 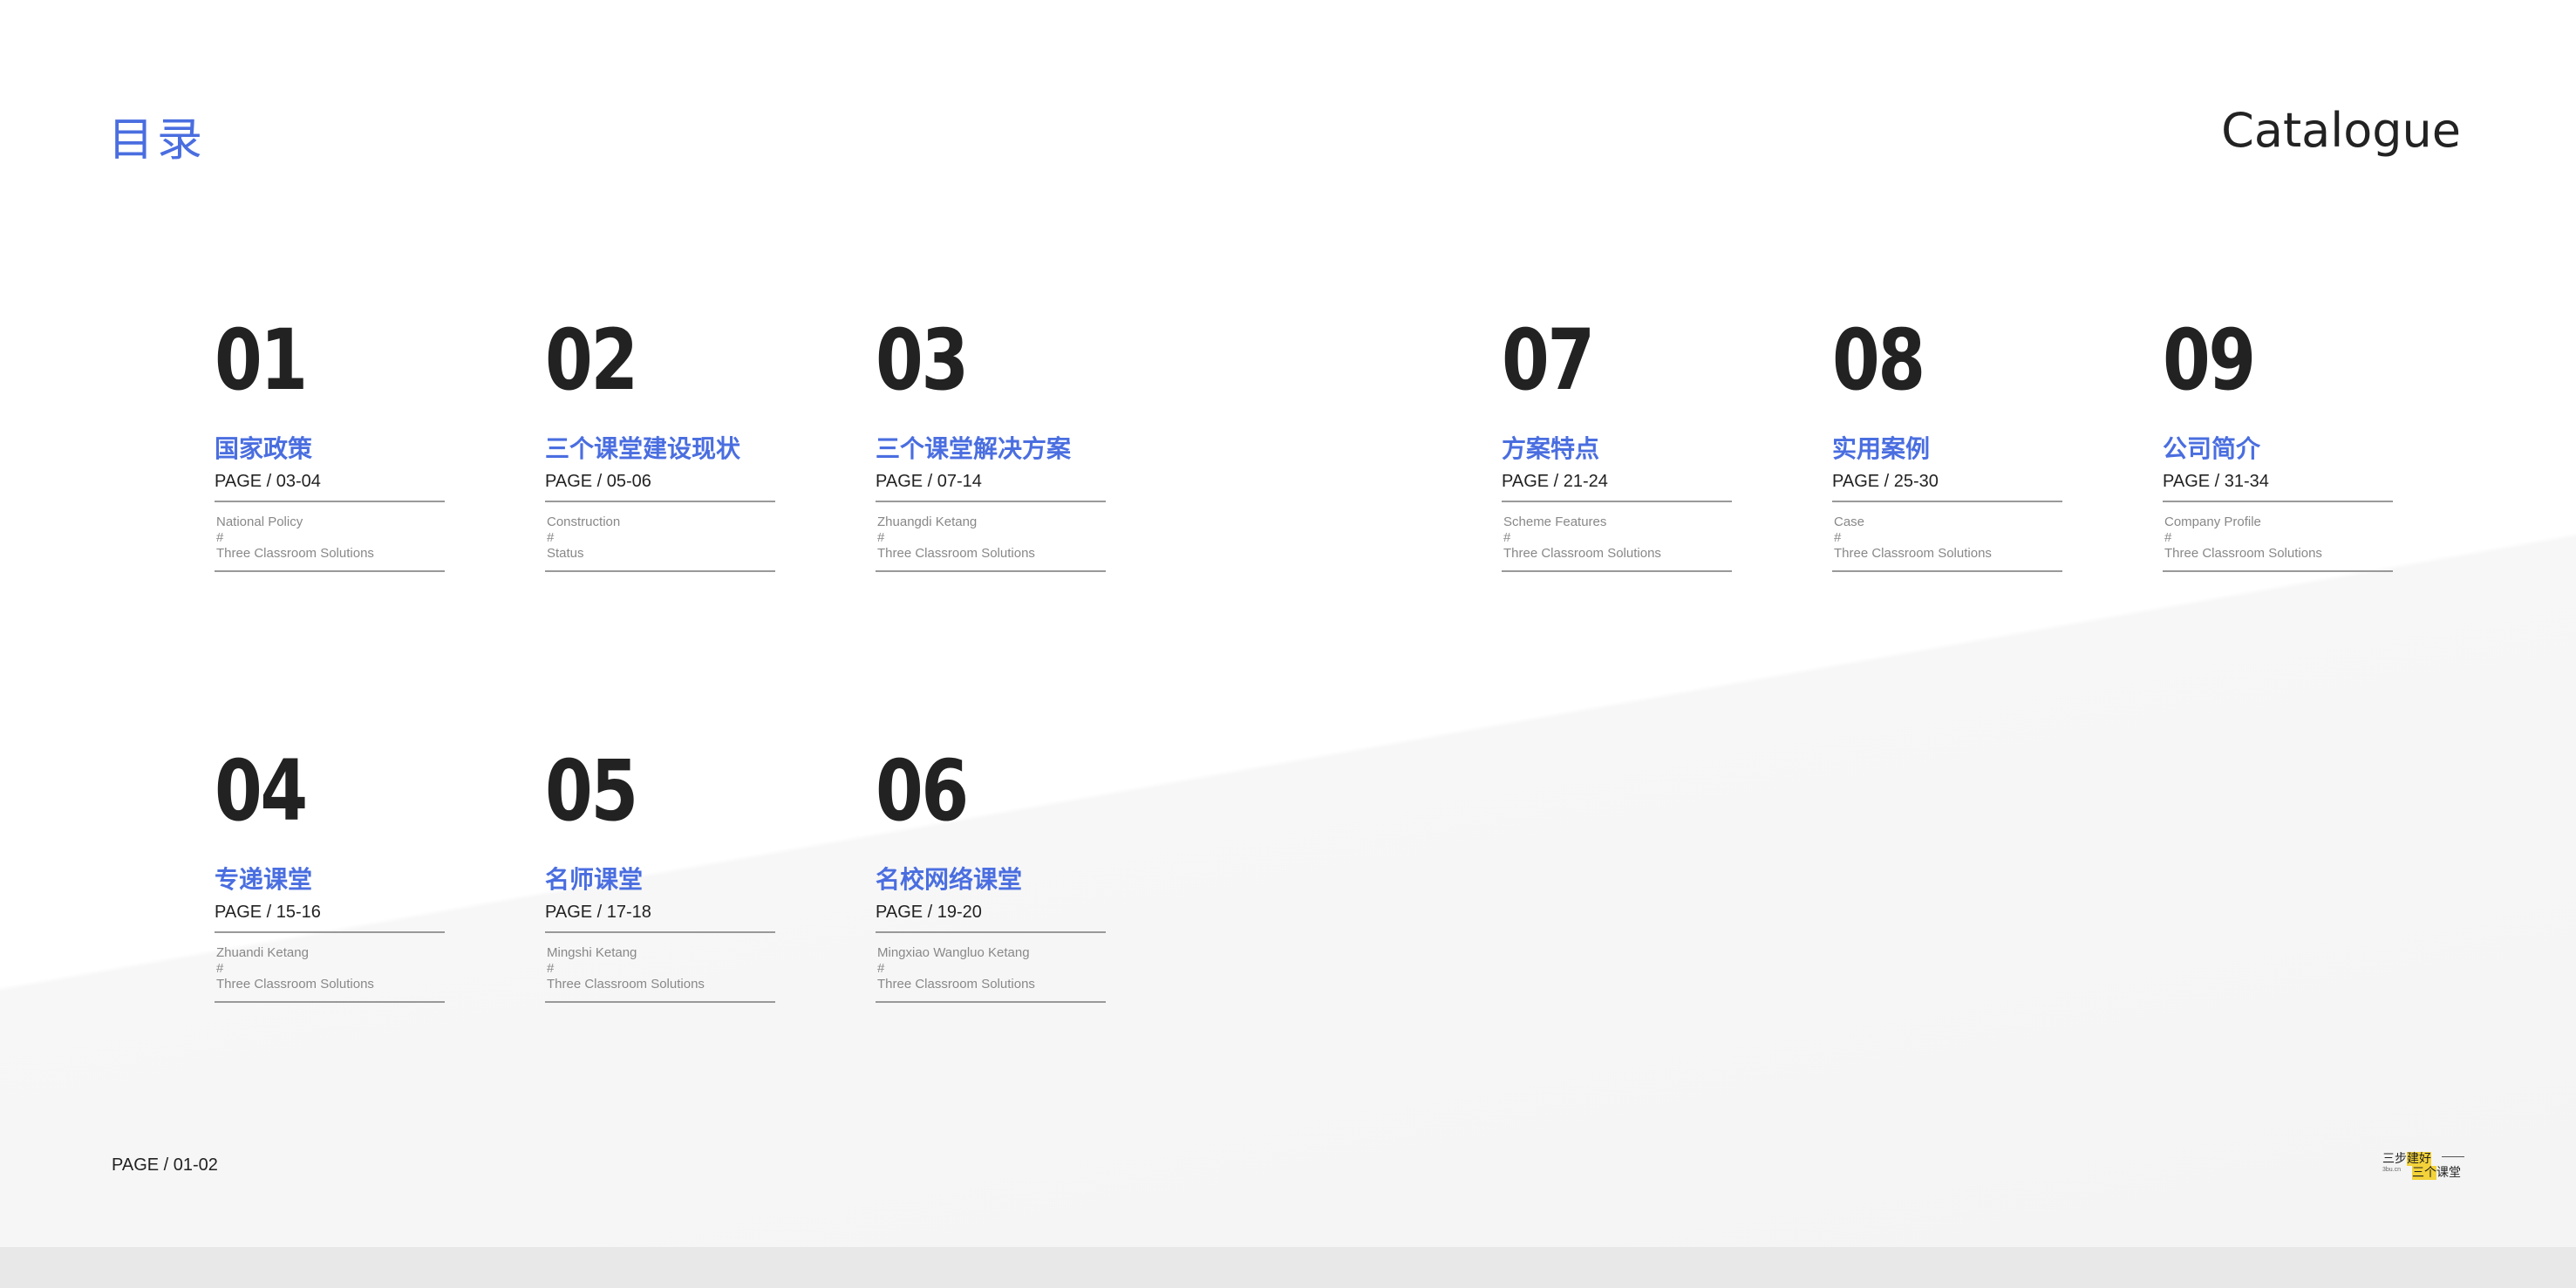 What do you see at coordinates (660, 543) in the screenshot?
I see `item-description: Construction # Status` at bounding box center [660, 543].